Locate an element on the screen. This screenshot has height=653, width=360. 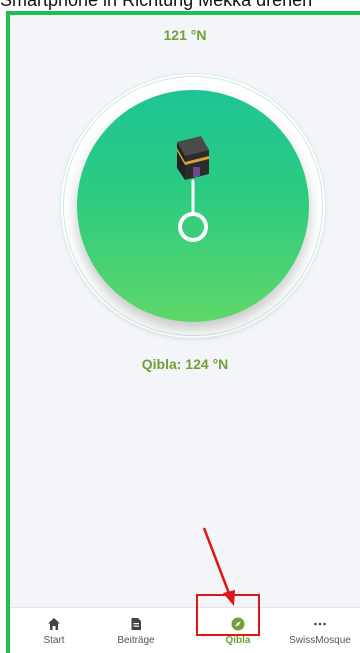
annotation-highlight-box is located at coordinates (228, 615).